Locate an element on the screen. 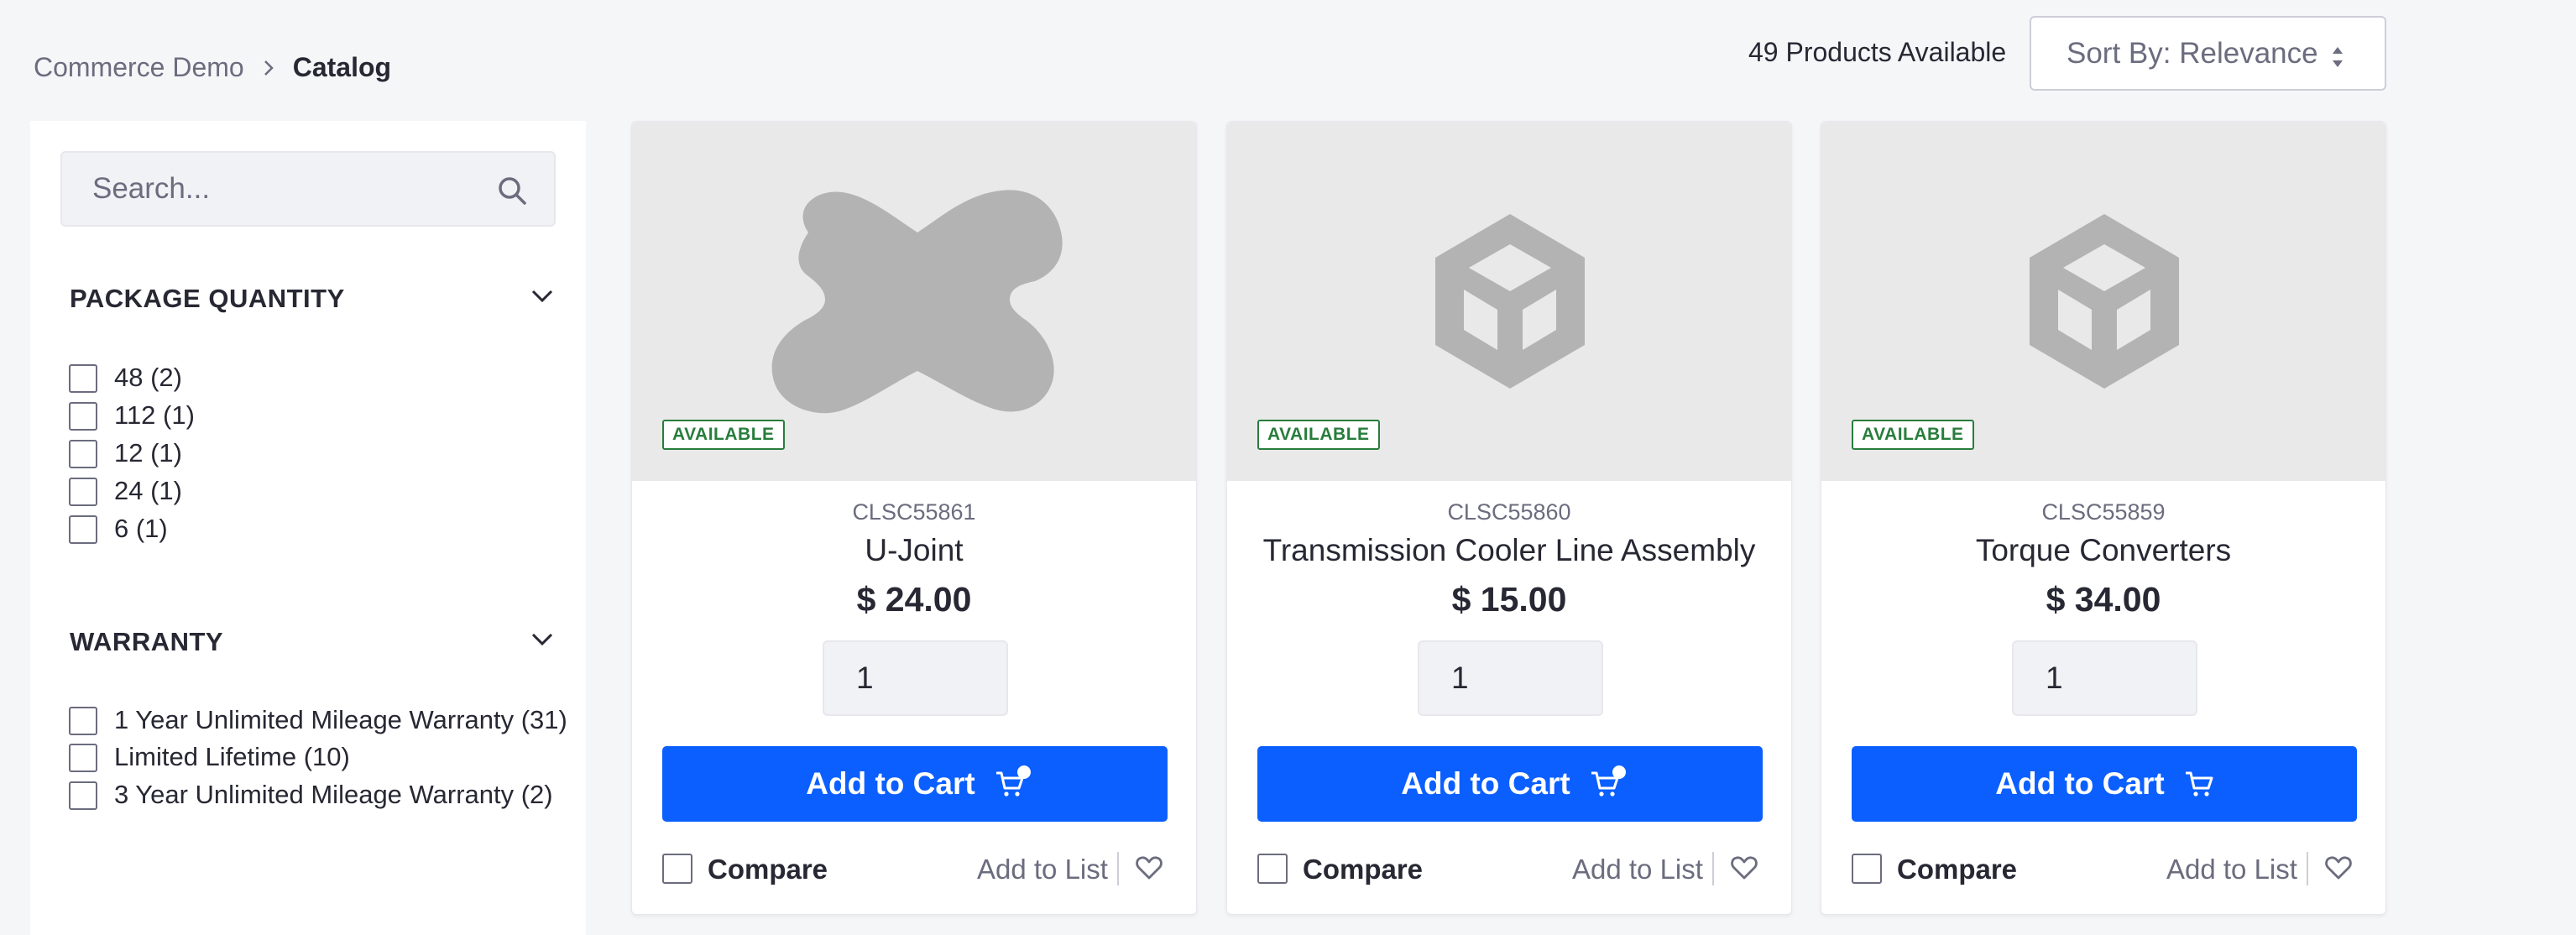 This screenshot has width=2576, height=935. facet-option: 3 Year Unlimited Mileage Warranty (2) is located at coordinates (320, 794).